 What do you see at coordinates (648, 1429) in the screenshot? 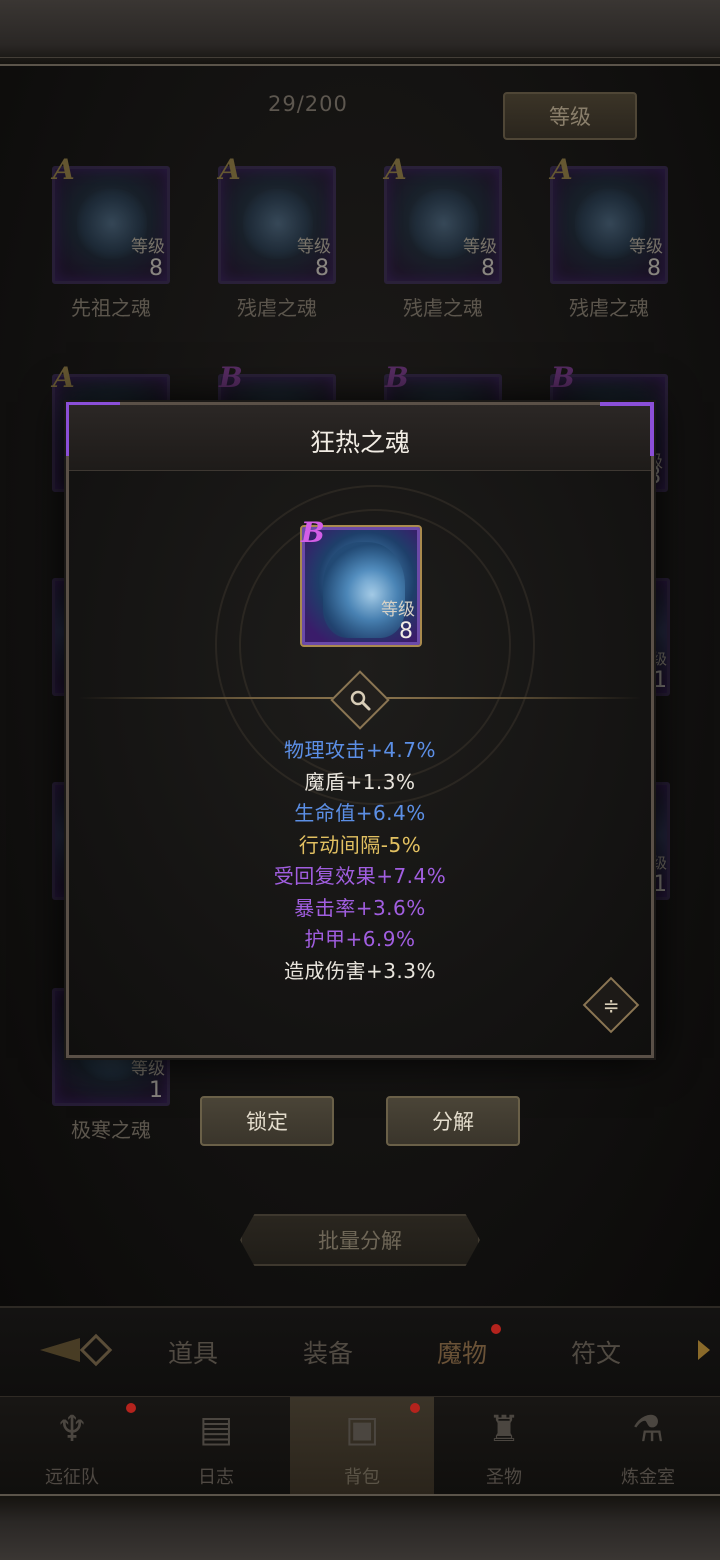
I see `alchemy-icon: ⚗` at bounding box center [648, 1429].